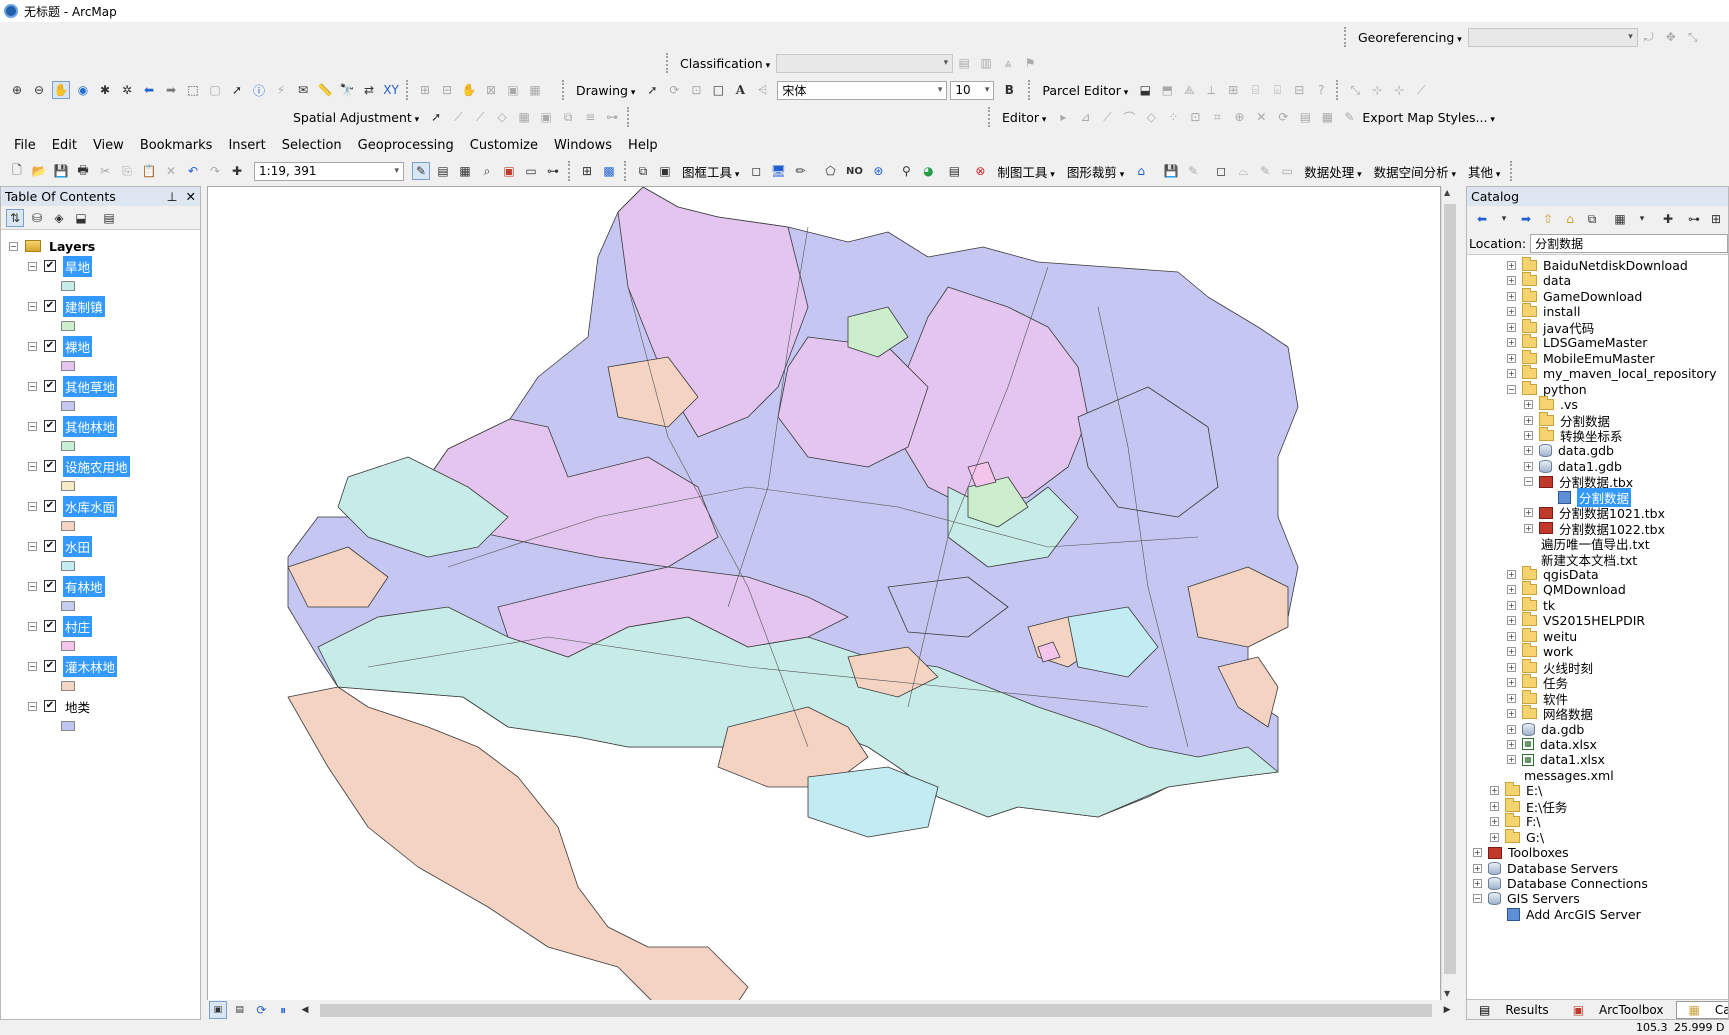 The width and height of the screenshot is (1729, 1035). I want to click on menu-file: File, so click(25, 145).